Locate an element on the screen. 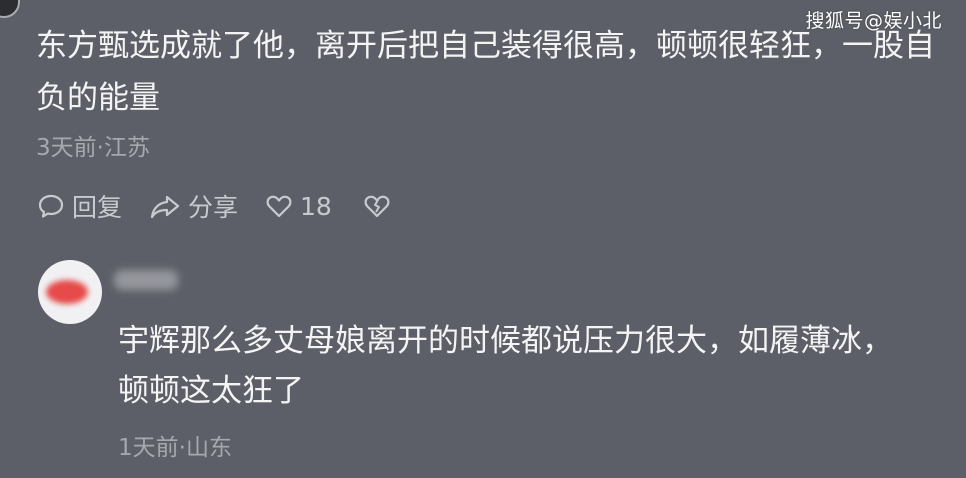 The height and width of the screenshot is (478, 966). reply-avatar is located at coordinates (70, 292).